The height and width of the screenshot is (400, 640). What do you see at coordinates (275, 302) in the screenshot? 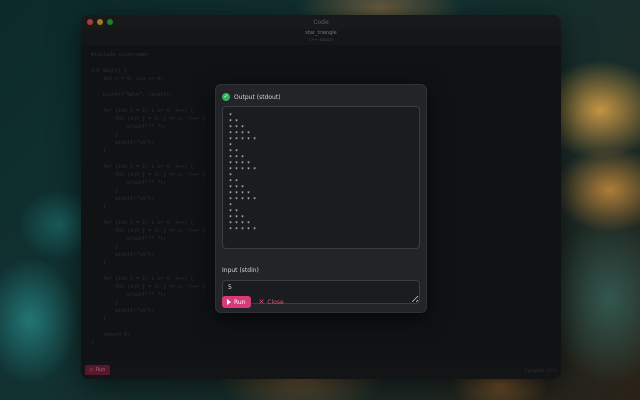
I see `close-button-label: Close` at bounding box center [275, 302].